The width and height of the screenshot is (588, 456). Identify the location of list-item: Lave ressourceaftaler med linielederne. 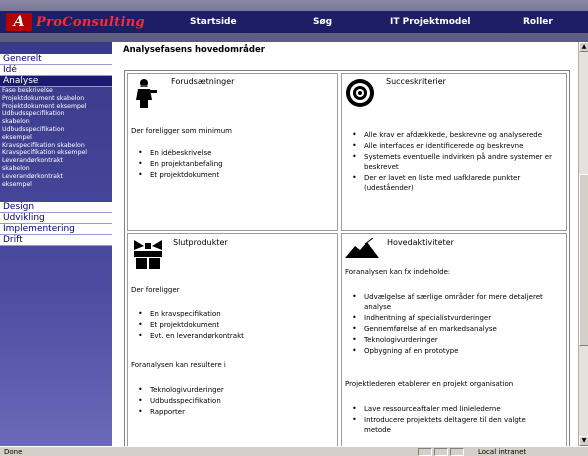
(448, 409).